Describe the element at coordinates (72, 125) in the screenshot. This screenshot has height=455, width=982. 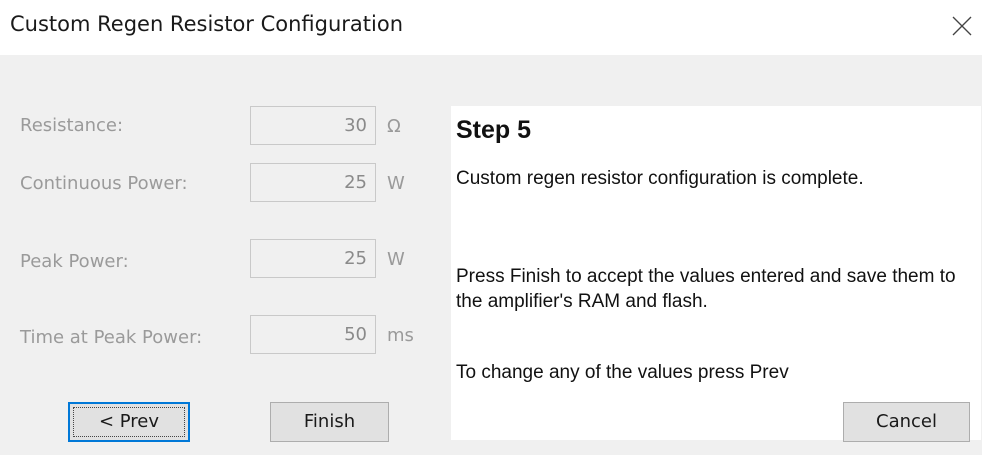
I see `resistance-label: Resistance:` at that location.